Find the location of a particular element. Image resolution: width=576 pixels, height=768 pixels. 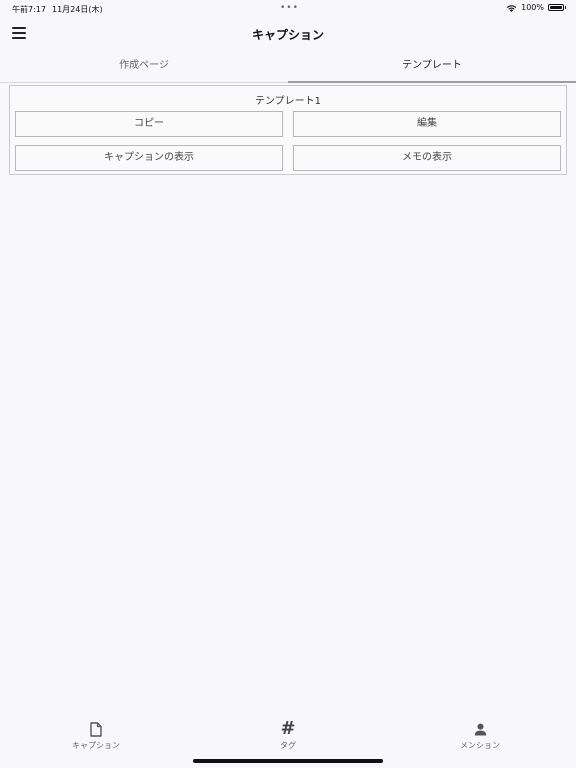

tab-create-page: 作成ページ is located at coordinates (144, 67).